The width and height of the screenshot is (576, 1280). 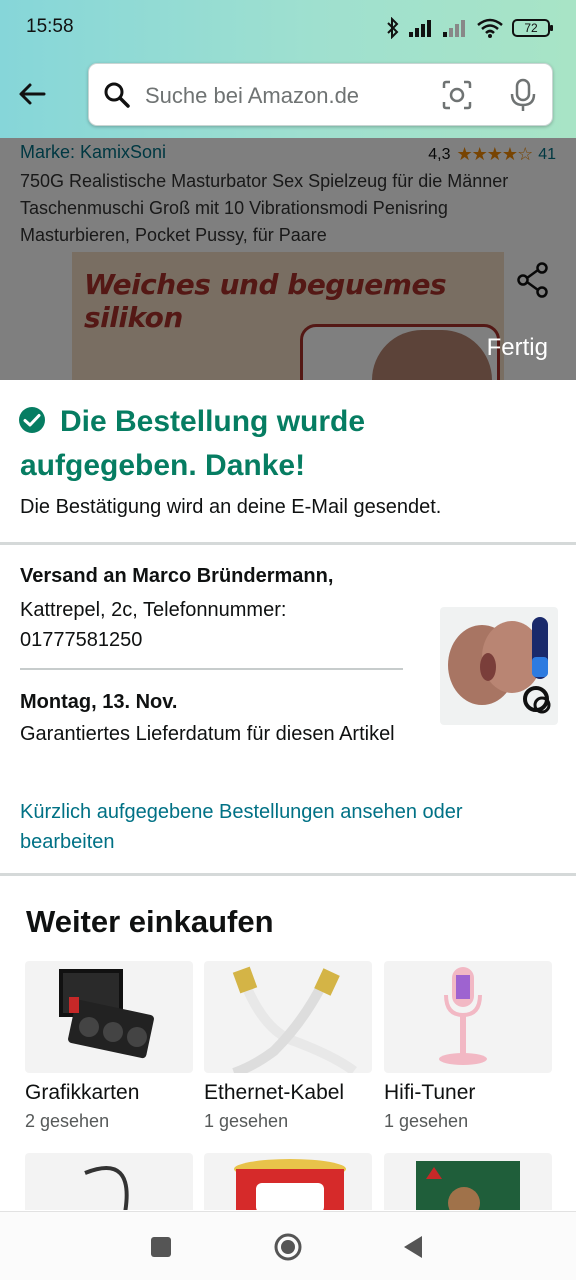 I want to click on microphone-product-image, so click(x=463, y=1016).